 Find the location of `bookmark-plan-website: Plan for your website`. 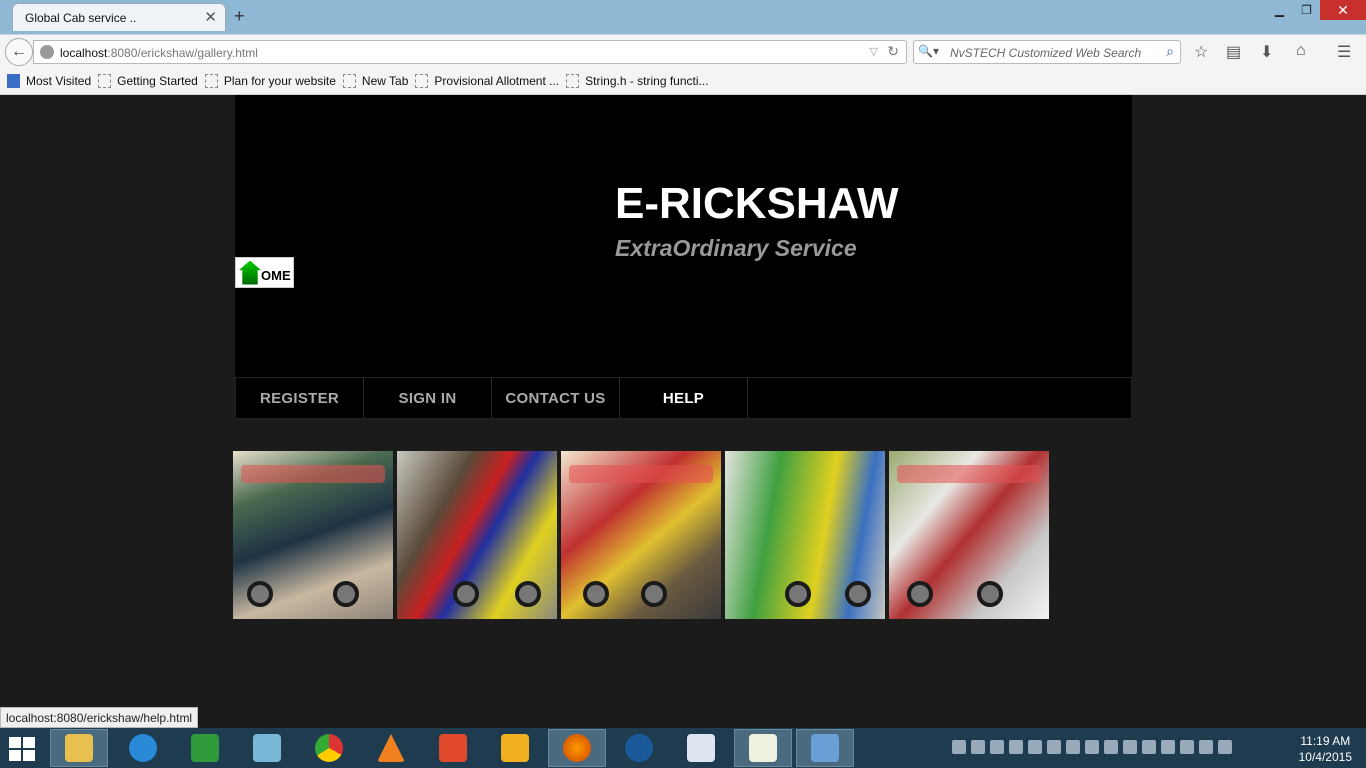

bookmark-plan-website: Plan for your website is located at coordinates (270, 81).